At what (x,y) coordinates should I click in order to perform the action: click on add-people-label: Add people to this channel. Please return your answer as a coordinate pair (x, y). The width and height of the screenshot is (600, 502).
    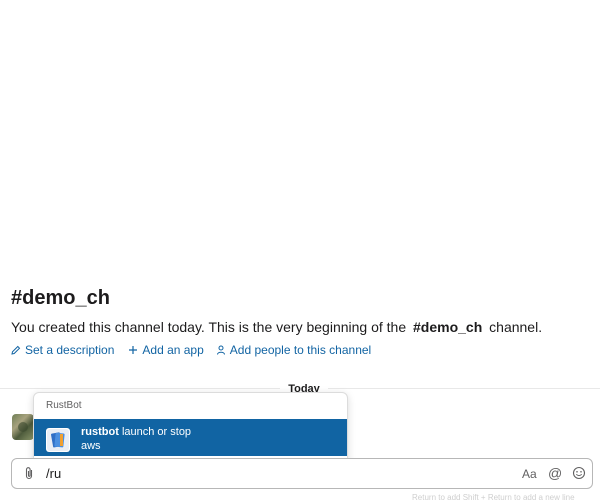
    Looking at the image, I should click on (300, 350).